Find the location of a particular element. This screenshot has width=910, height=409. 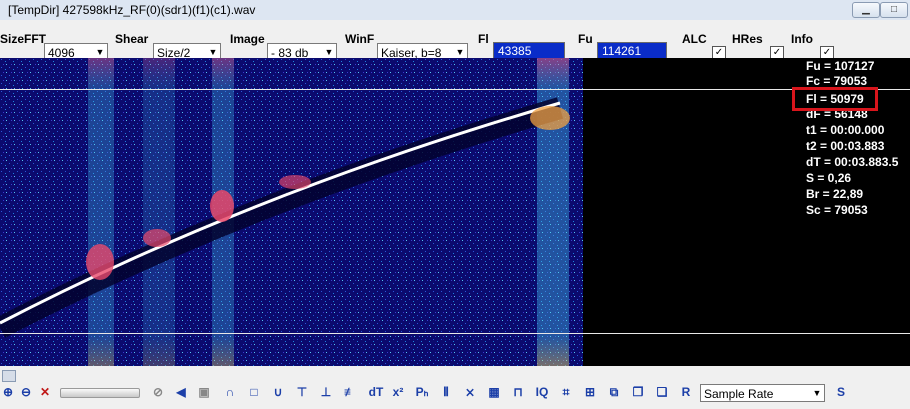

info-fu: Fu = 107127 is located at coordinates (840, 66).